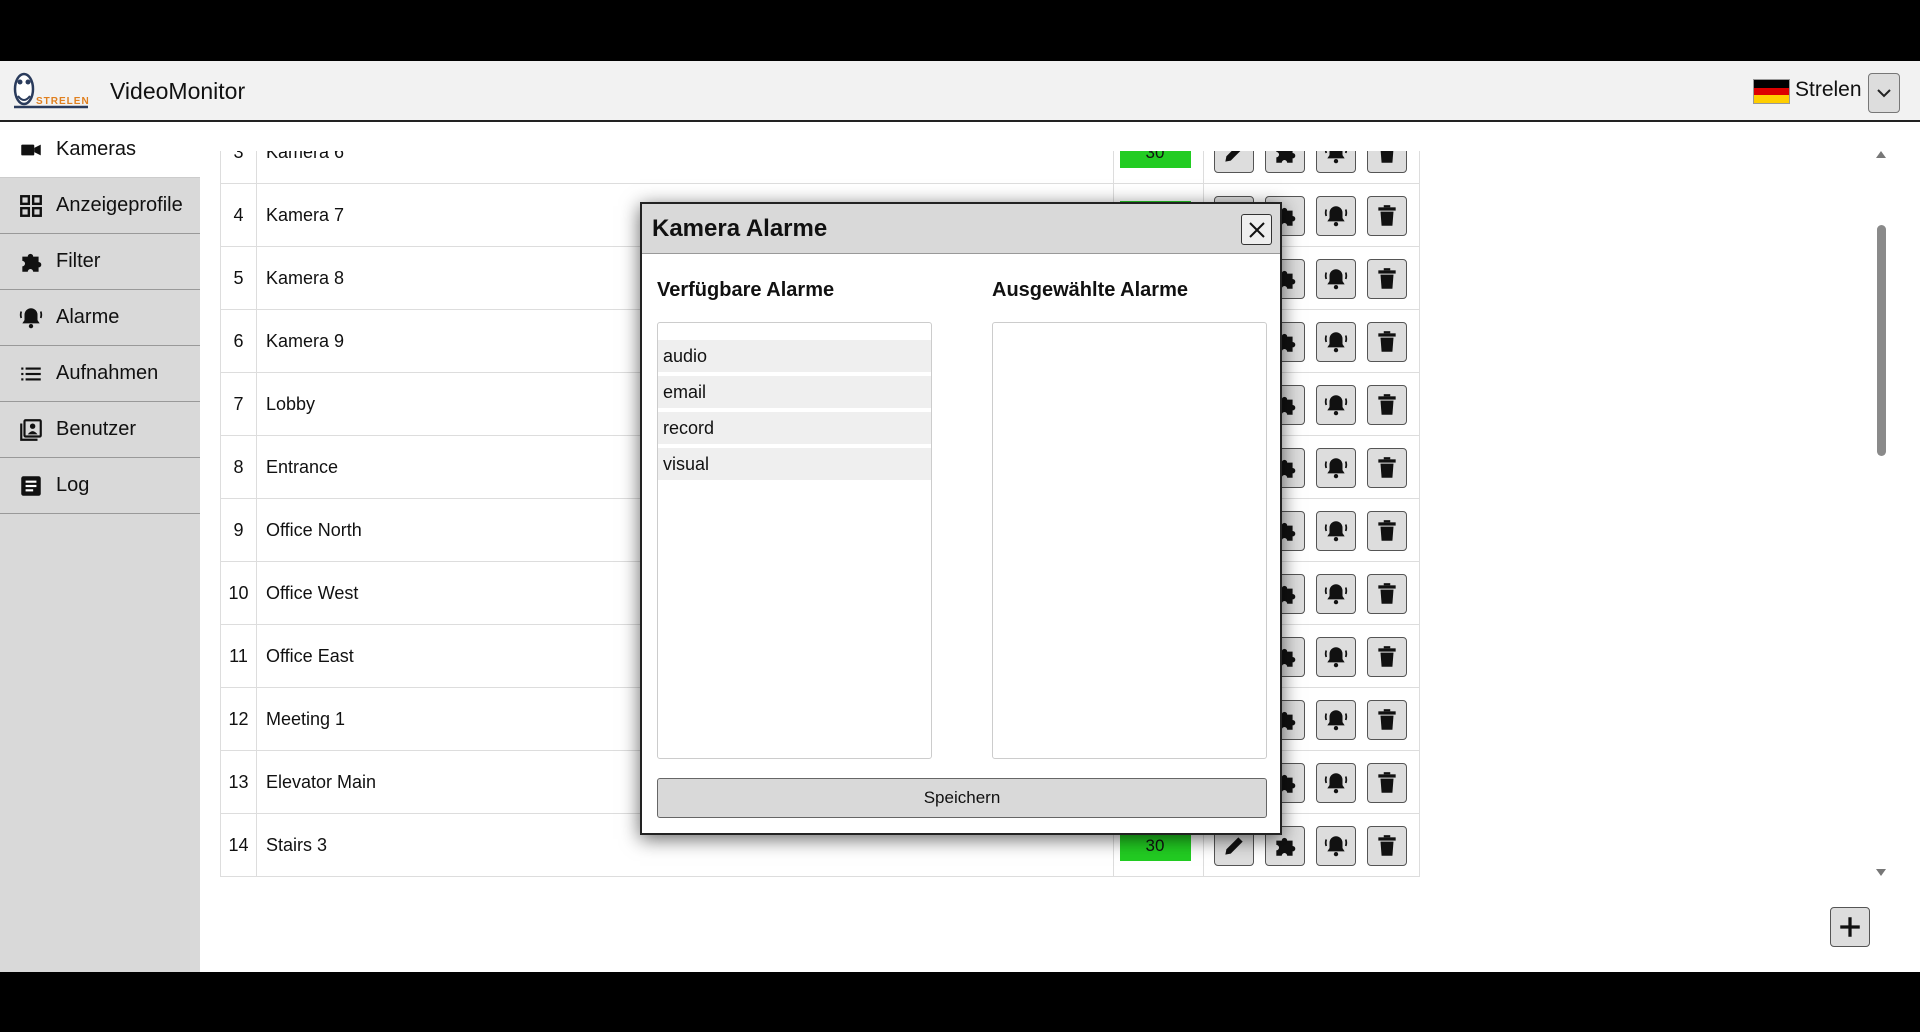  Describe the element at coordinates (51, 91) in the screenshot. I see `strelen-logo: STRELEN` at that location.